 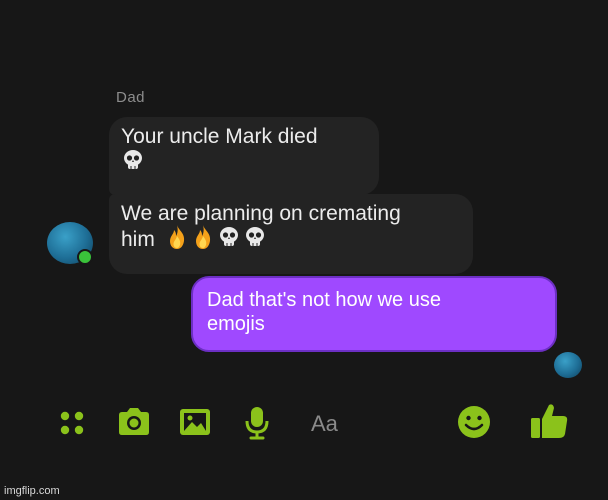 I want to click on message-input: Aa, so click(x=324, y=424).